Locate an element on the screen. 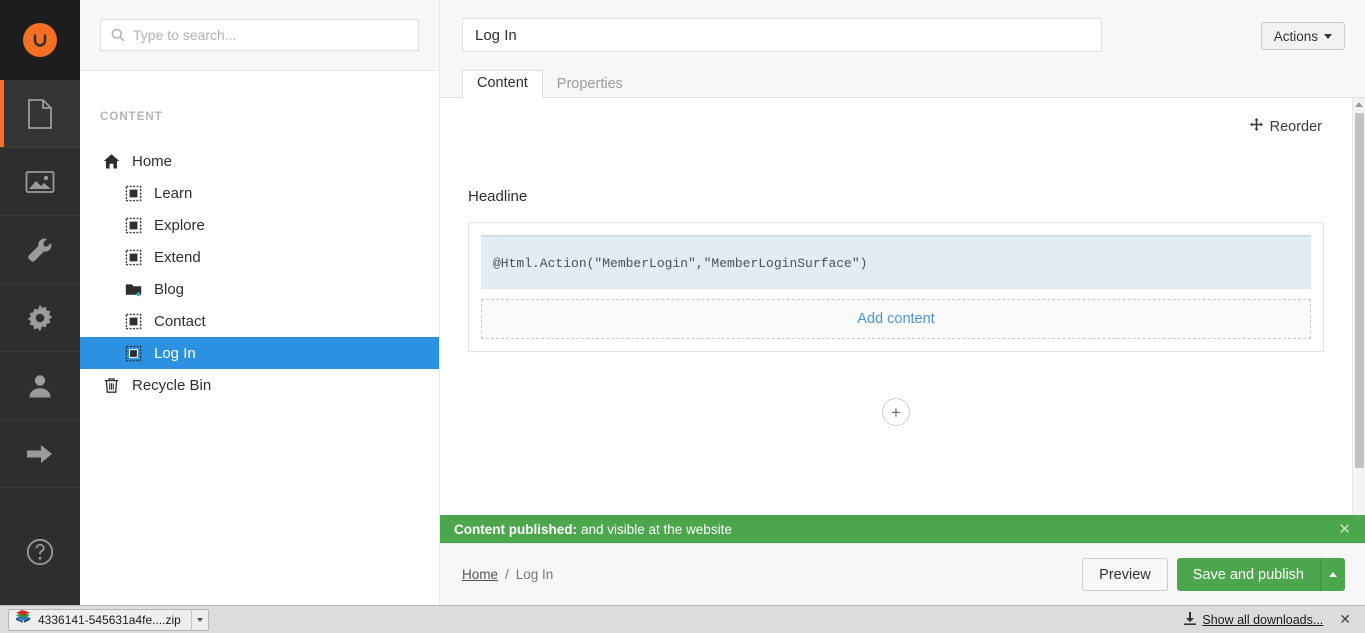 The height and width of the screenshot is (633, 1365). actions-button: Actions is located at coordinates (1302, 36).